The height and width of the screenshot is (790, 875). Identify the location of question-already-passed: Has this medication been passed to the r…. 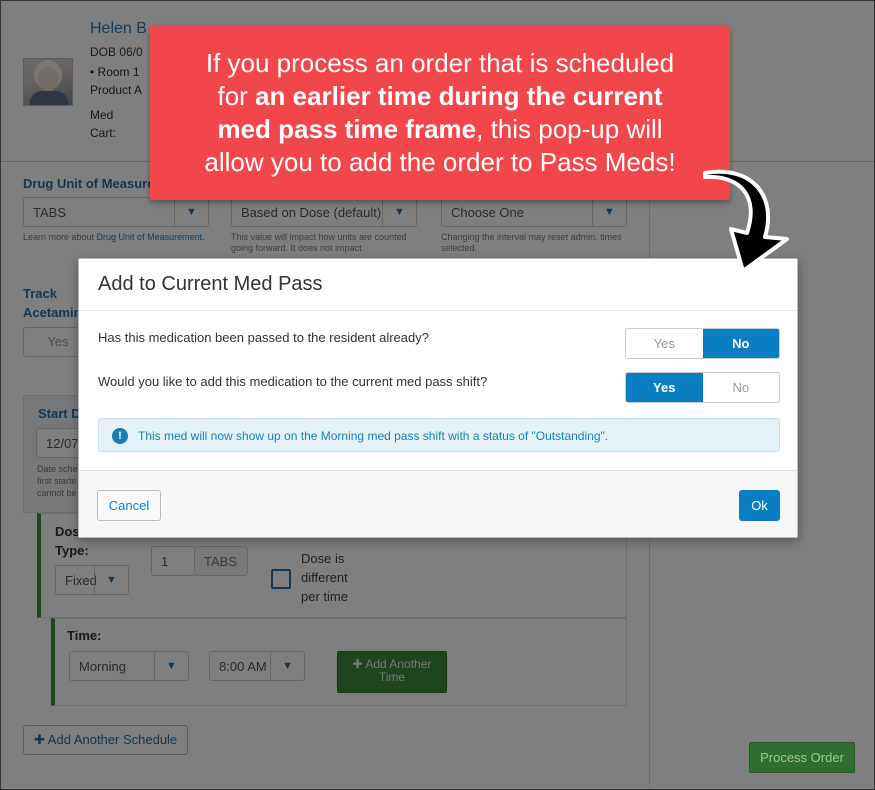
(263, 337).